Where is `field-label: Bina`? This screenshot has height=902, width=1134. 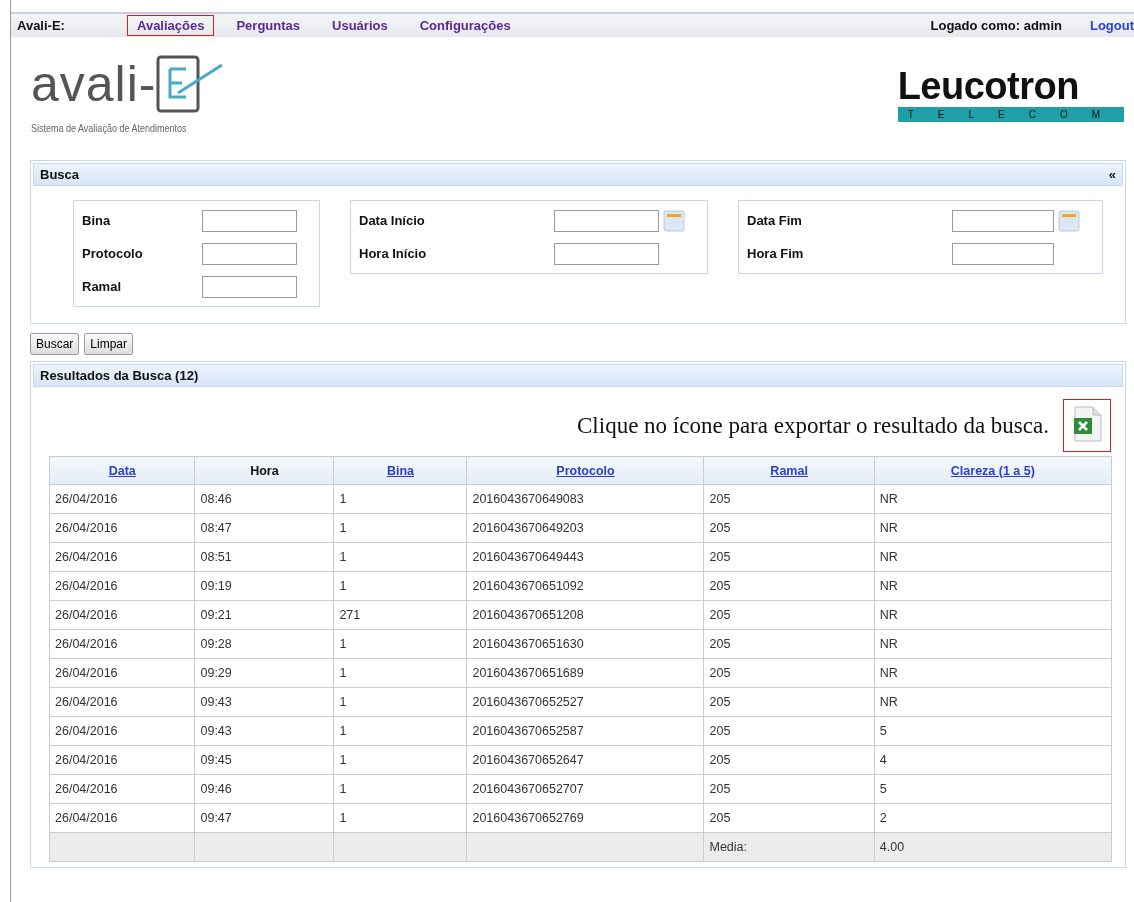 field-label: Bina is located at coordinates (97, 221).